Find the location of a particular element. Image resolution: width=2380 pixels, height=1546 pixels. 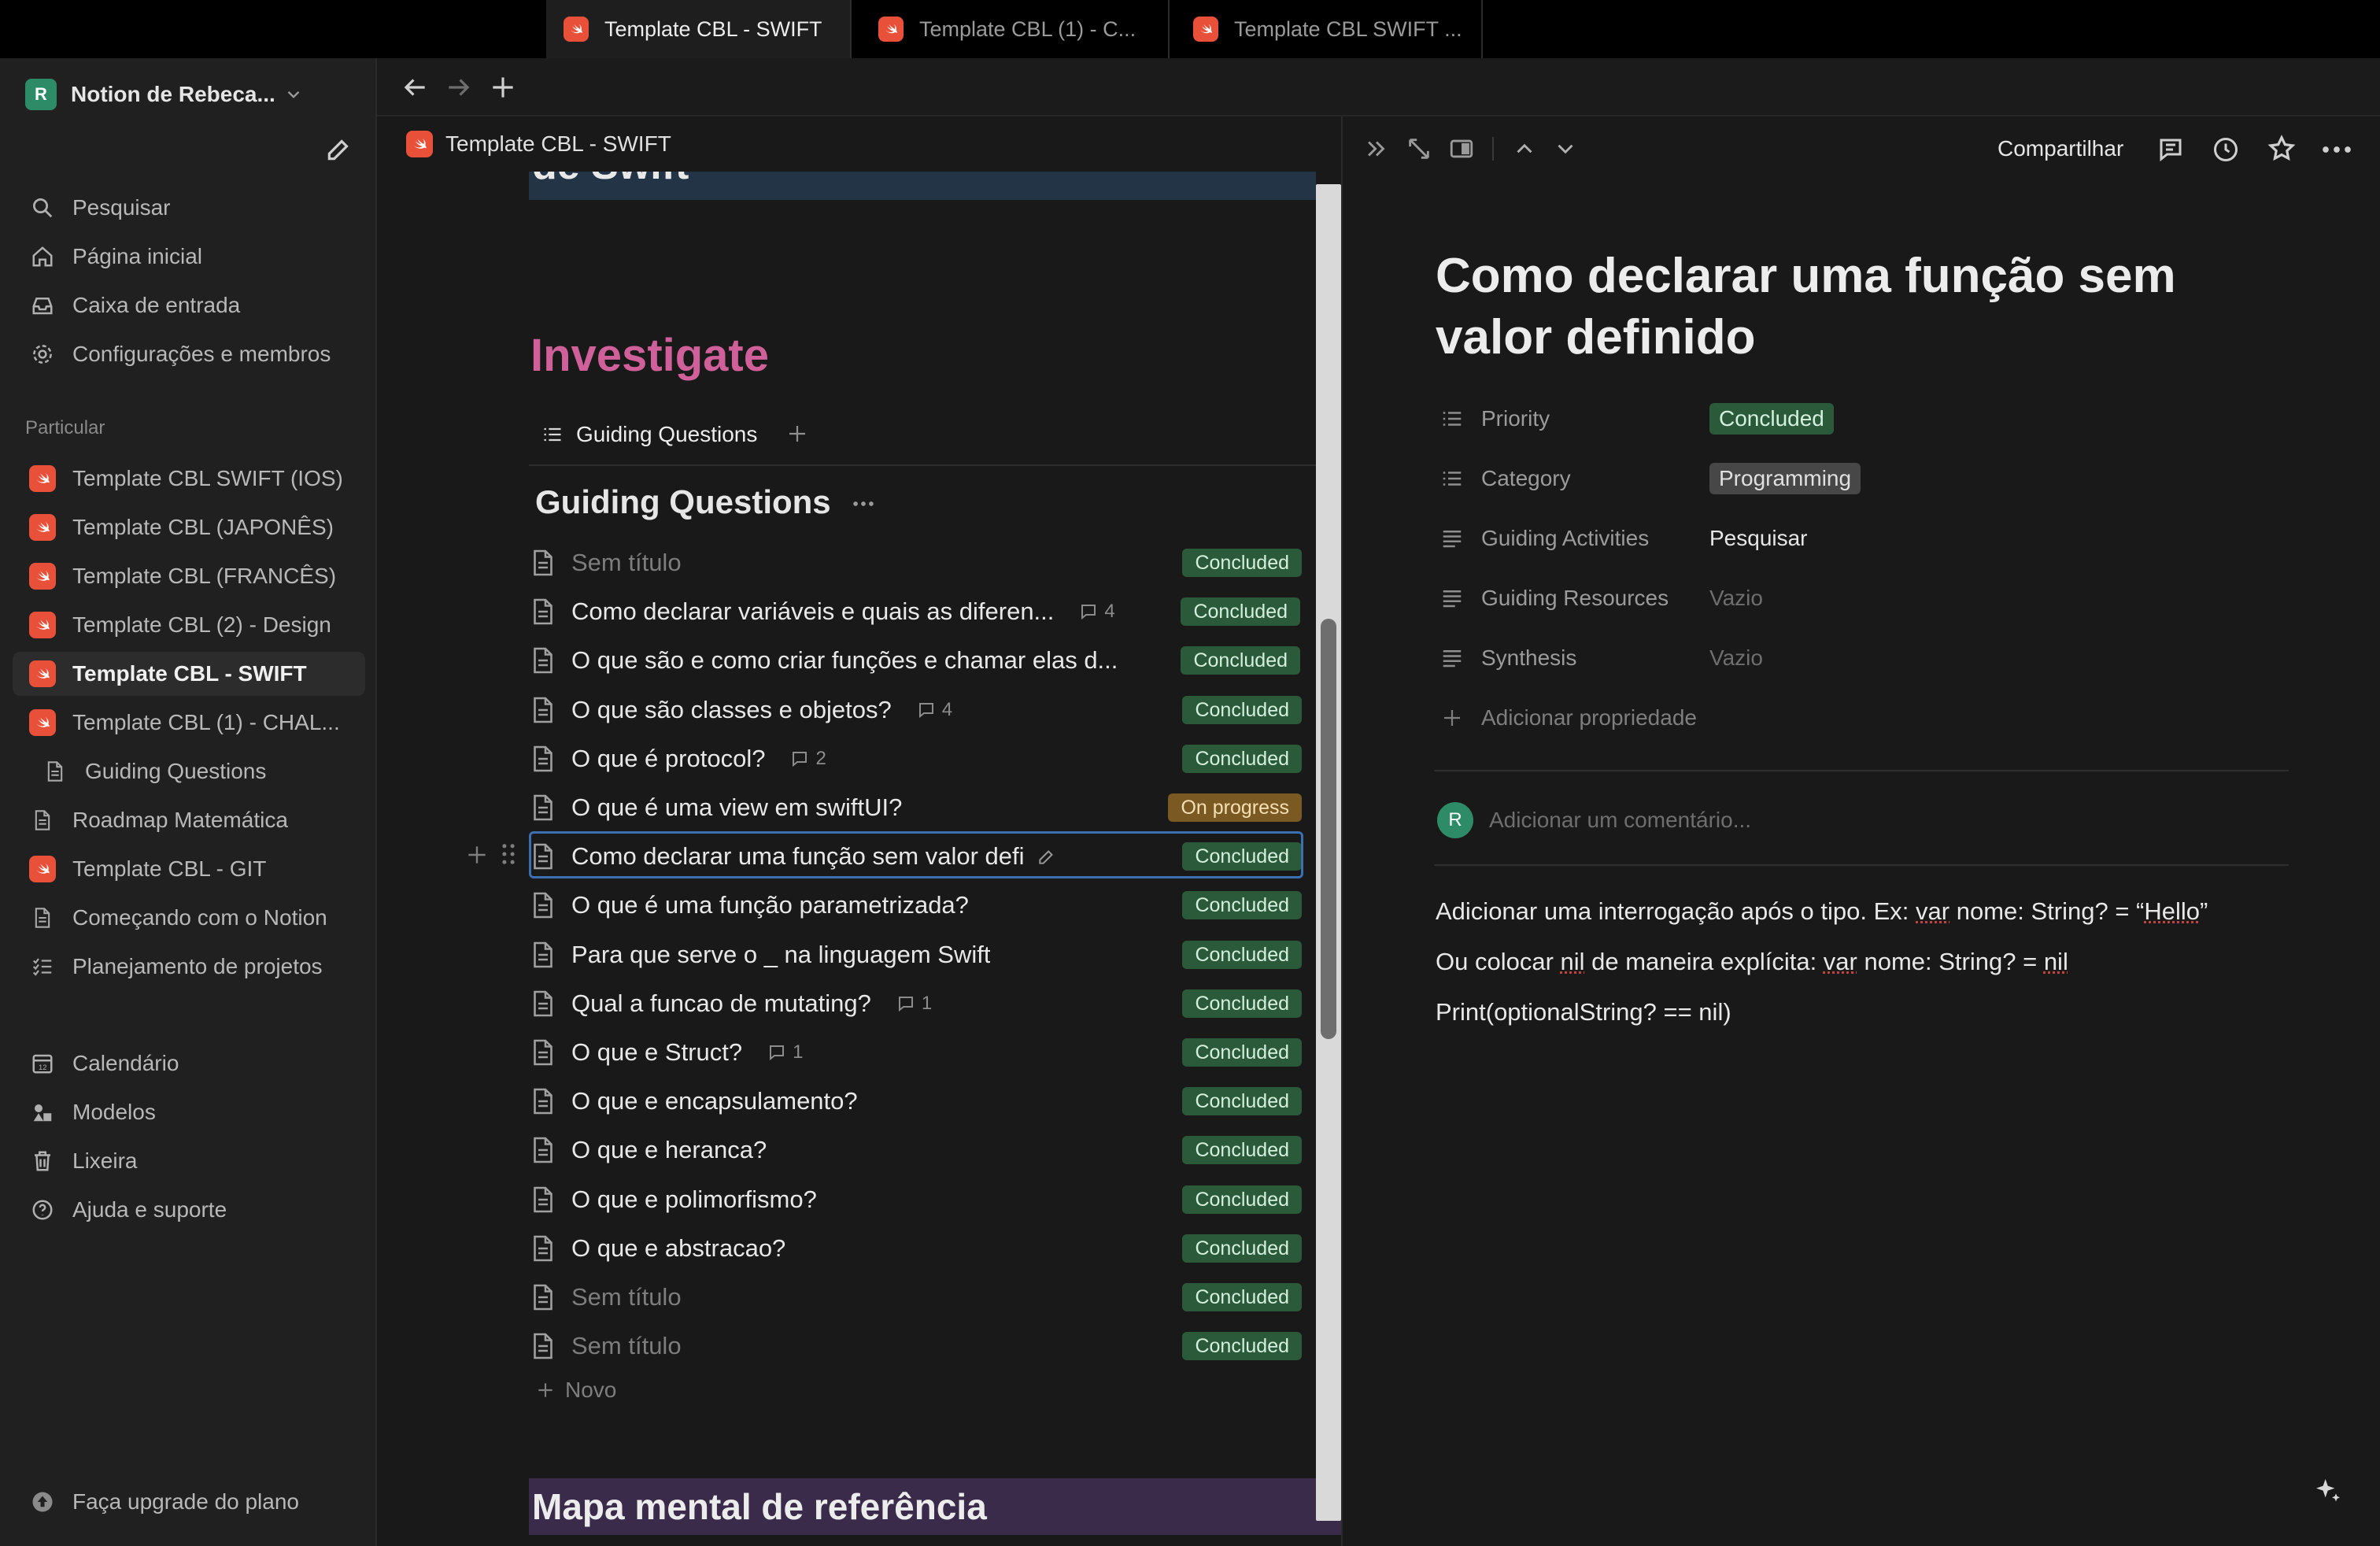

table-row: O que é uma view em swiftUI? On progress is located at coordinates (916, 808).